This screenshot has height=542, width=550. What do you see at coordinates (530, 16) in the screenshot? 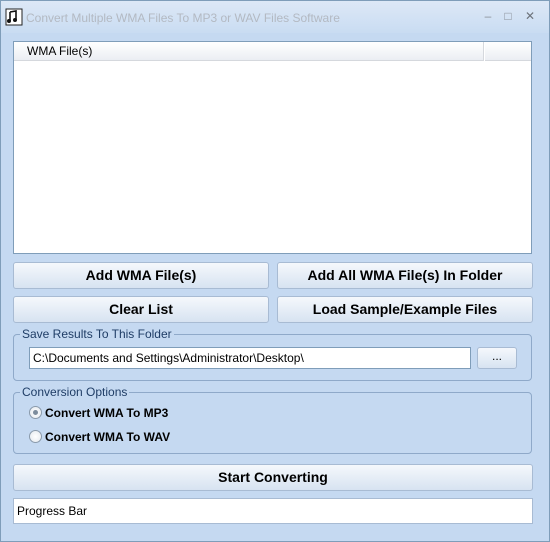
I see `close-button: ✕` at bounding box center [530, 16].